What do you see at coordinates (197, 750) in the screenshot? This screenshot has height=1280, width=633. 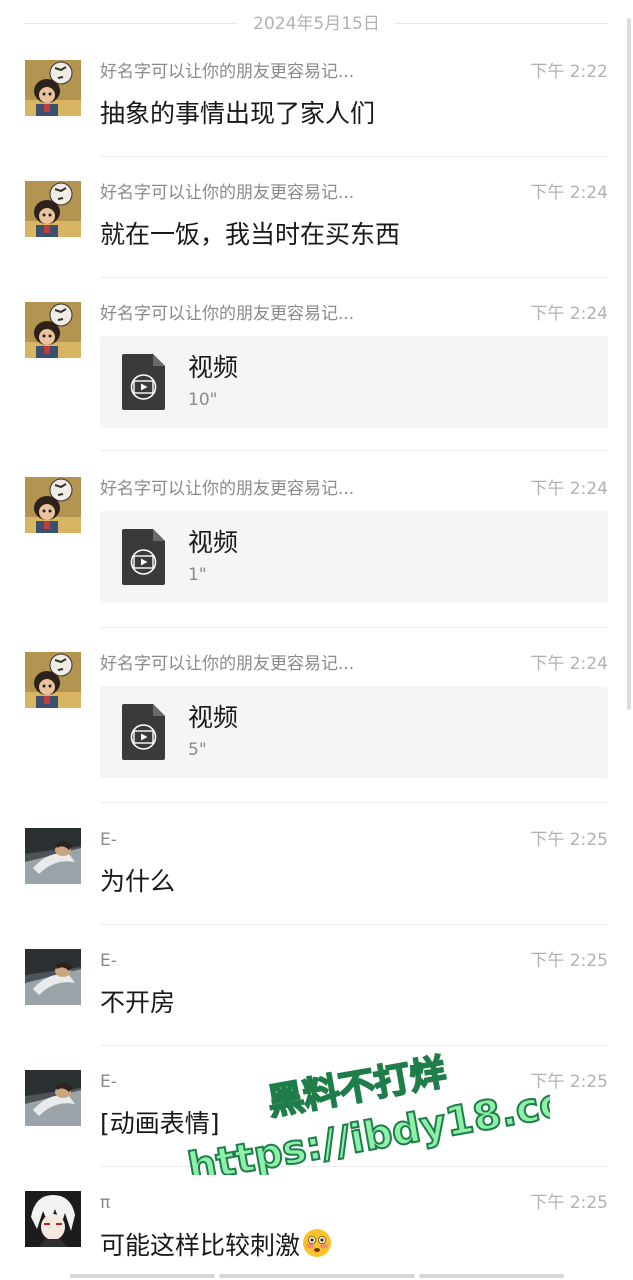 I see `video-duration: 5"` at bounding box center [197, 750].